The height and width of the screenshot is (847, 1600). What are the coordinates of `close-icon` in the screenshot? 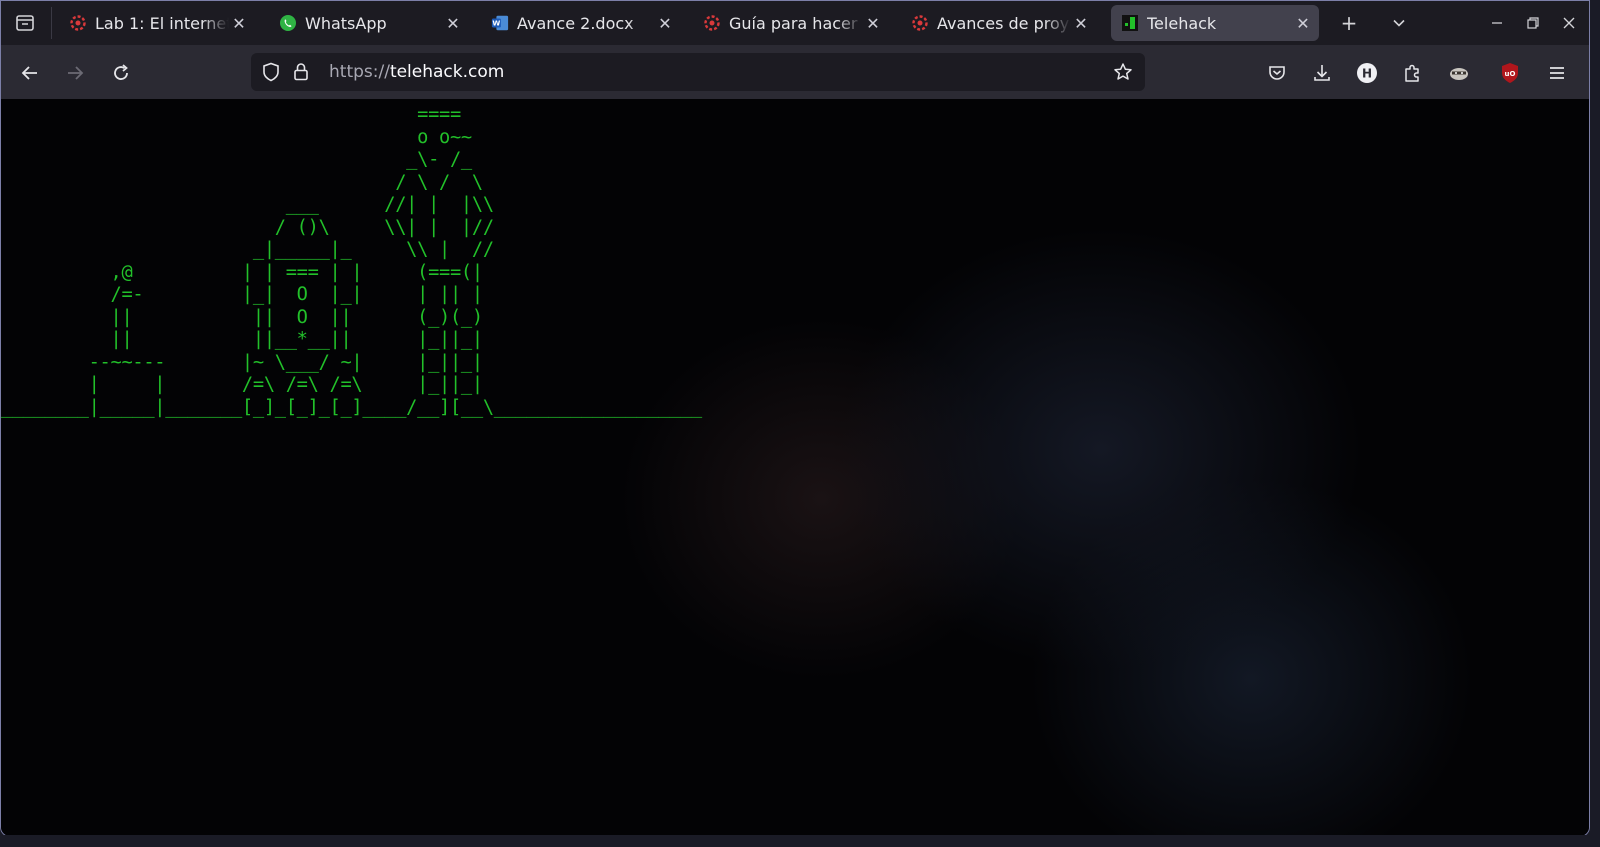 It's located at (1569, 23).